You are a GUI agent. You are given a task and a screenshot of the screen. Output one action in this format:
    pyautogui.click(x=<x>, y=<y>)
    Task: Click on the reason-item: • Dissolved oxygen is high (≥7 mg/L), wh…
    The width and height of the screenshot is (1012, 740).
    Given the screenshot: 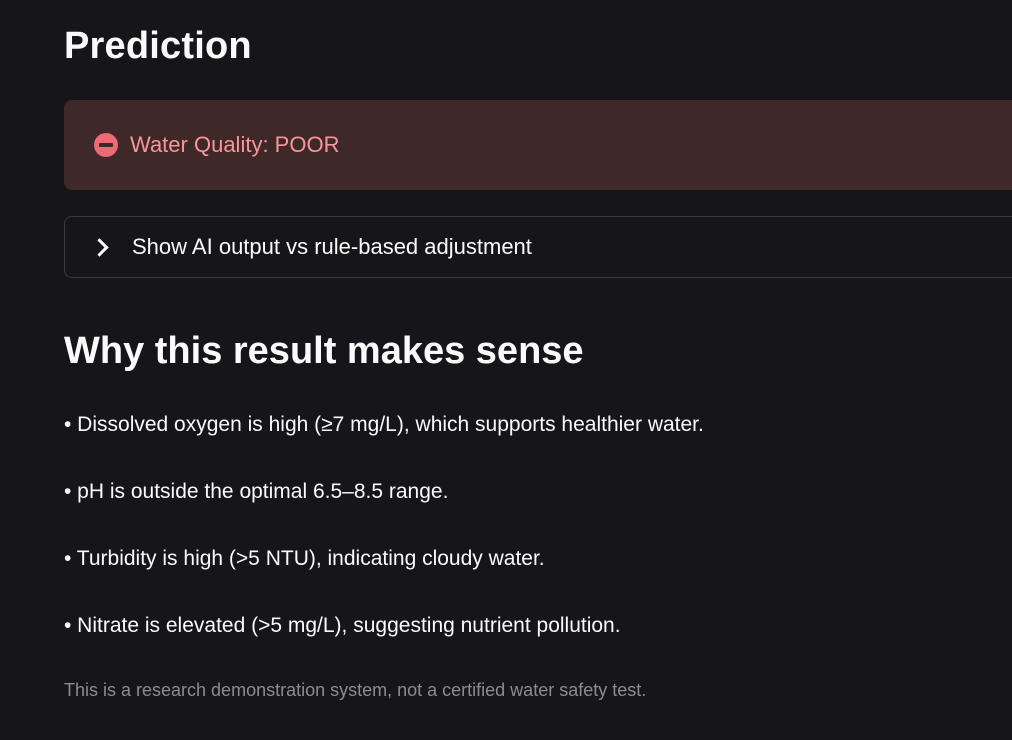 What is the action you would take?
    pyautogui.click(x=384, y=424)
    